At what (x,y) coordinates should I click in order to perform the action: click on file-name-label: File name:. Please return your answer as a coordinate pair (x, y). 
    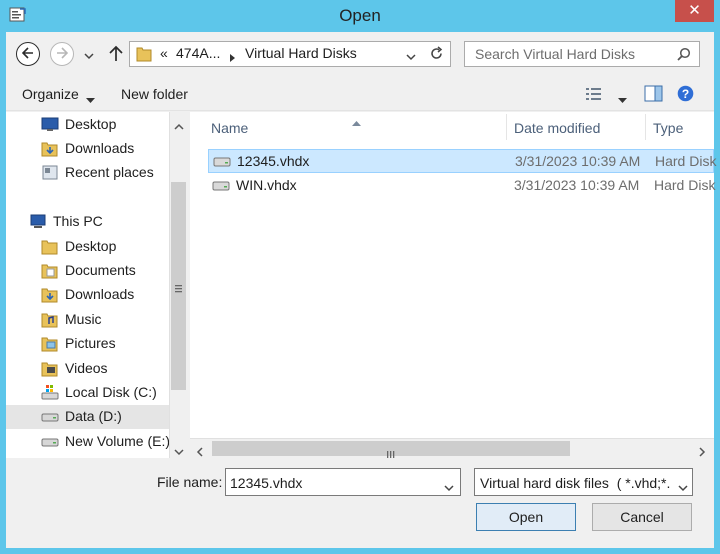
    Looking at the image, I should click on (190, 482).